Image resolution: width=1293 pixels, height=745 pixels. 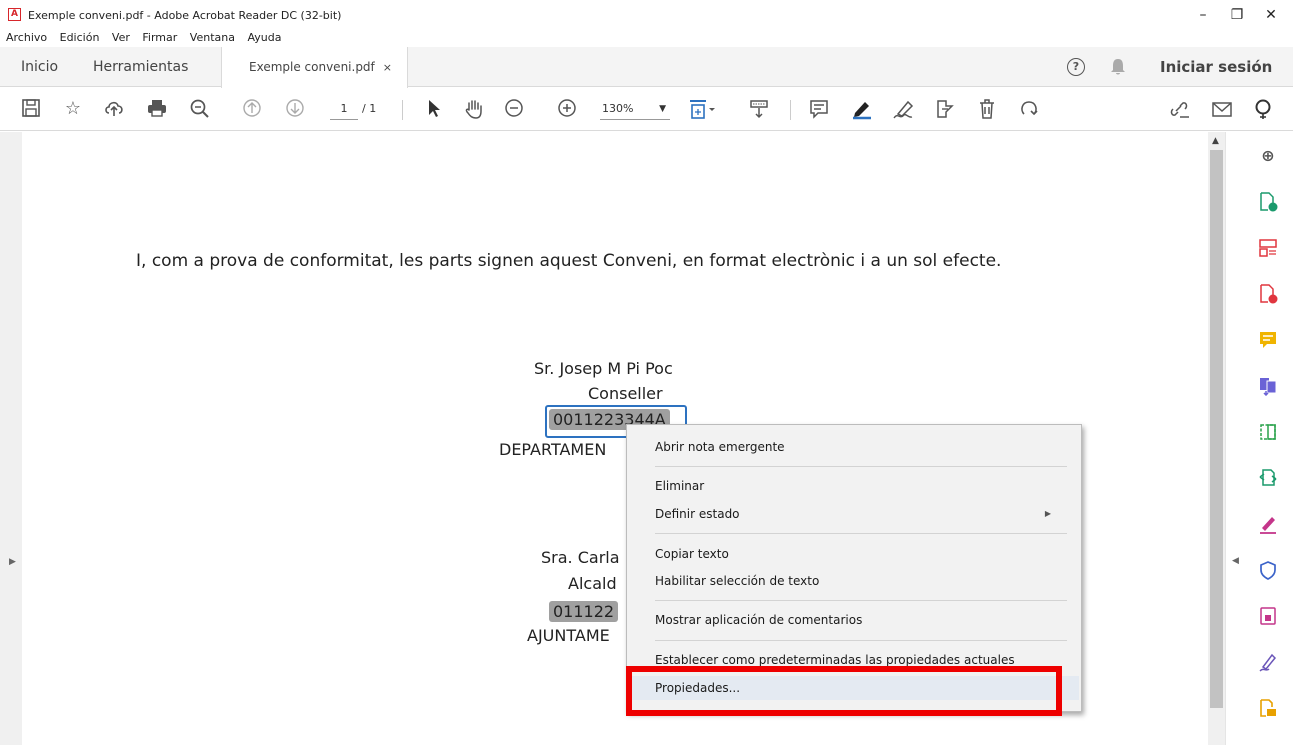 I want to click on select-cursor-icon, so click(x=434, y=109).